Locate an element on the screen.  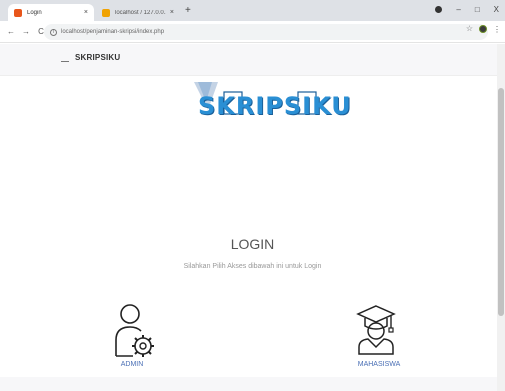
login-favicon-icon is located at coordinates (18, 12).